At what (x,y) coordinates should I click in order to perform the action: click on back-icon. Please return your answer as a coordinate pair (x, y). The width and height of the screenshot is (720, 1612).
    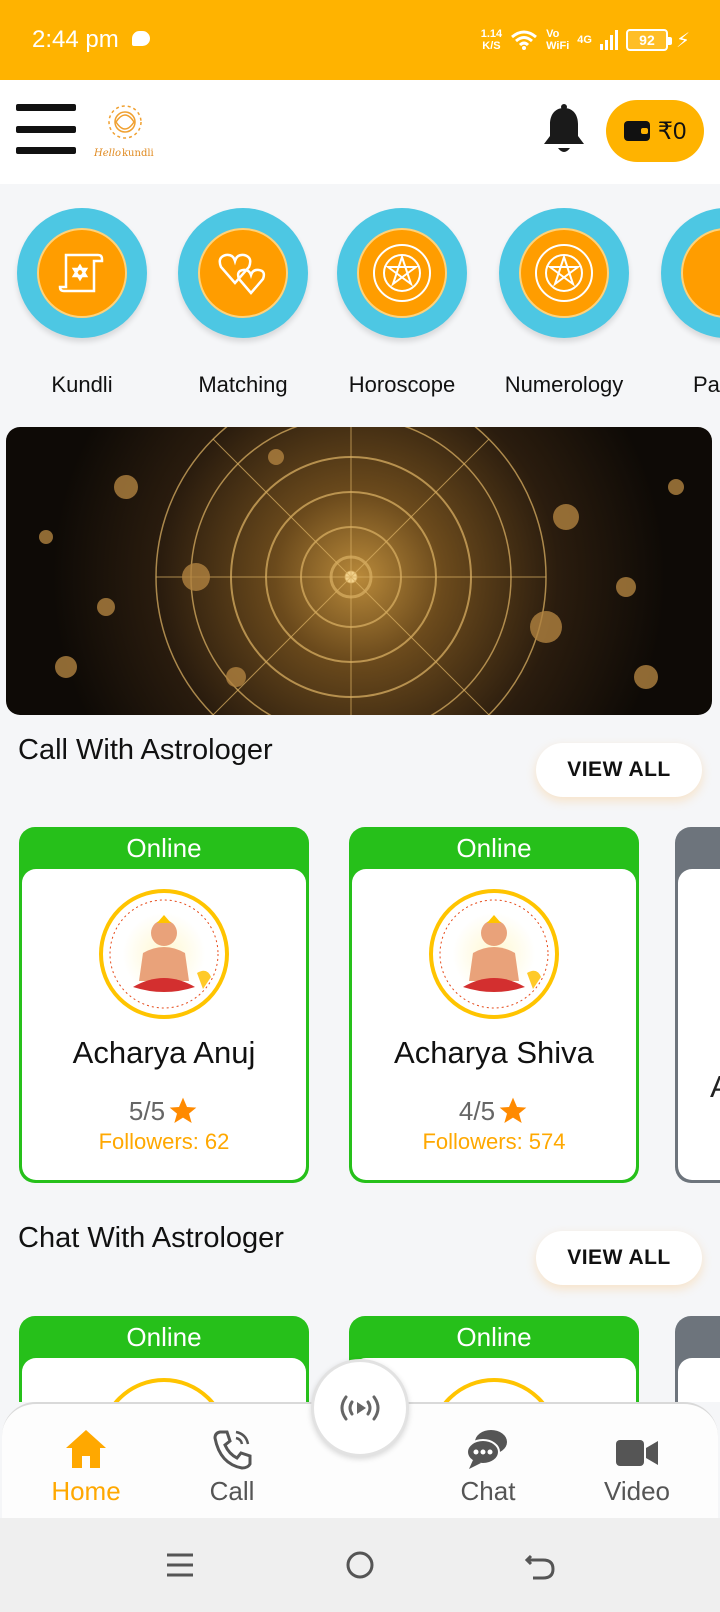
    Looking at the image, I should click on (540, 1565).